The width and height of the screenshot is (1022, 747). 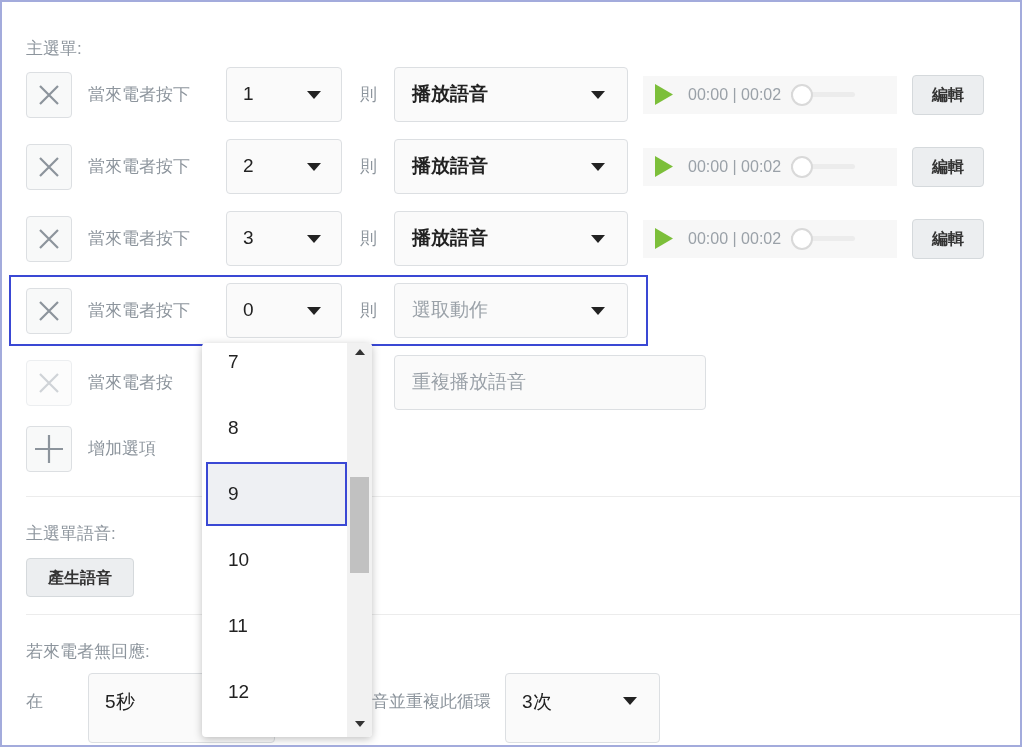 I want to click on key-select: 1, so click(x=284, y=94).